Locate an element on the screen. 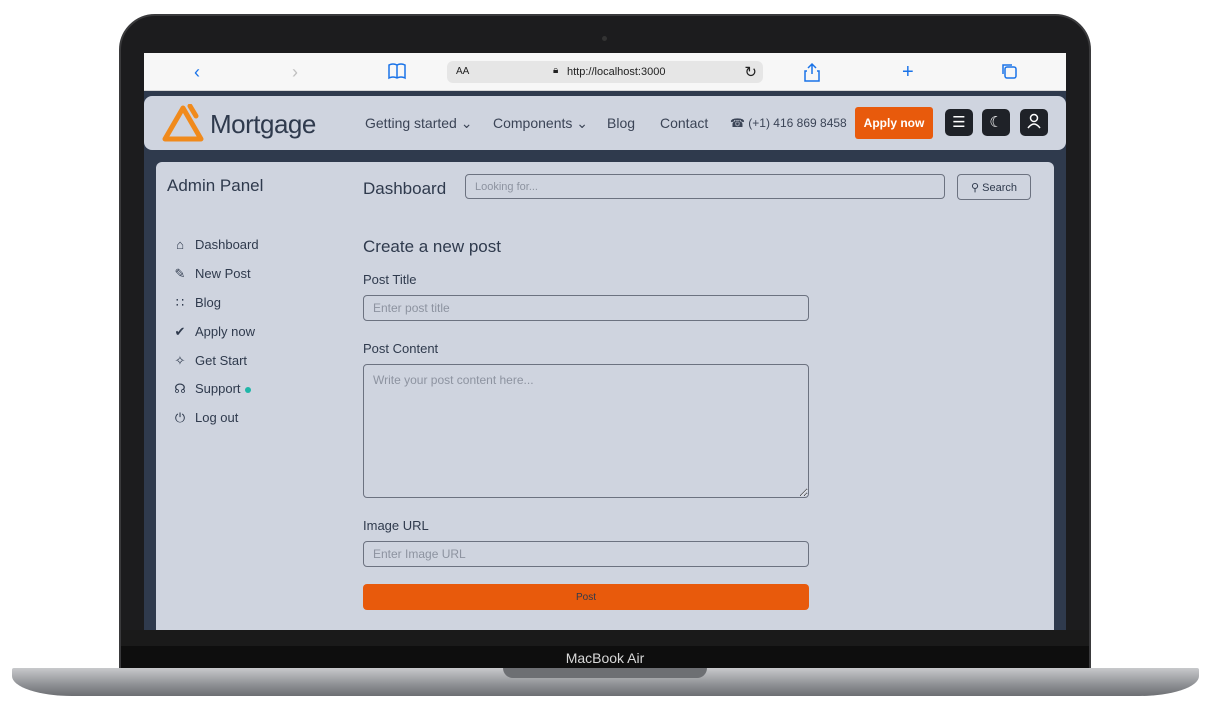 This screenshot has width=1210, height=709. bookmarks-icon is located at coordinates (397, 73).